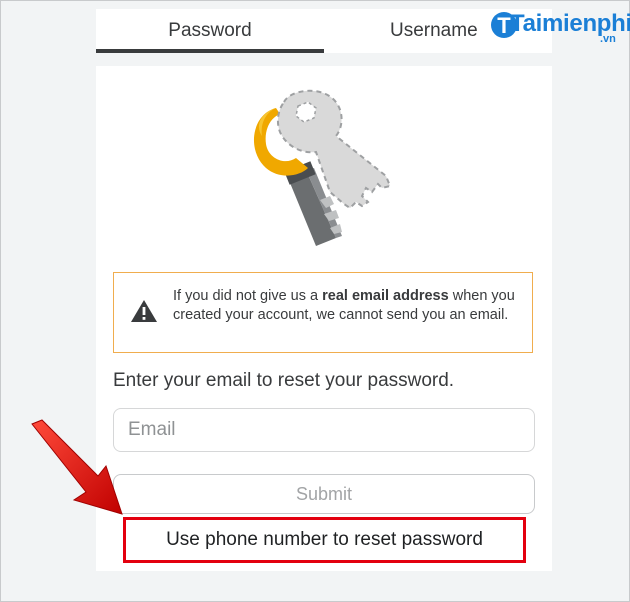 Image resolution: width=630 pixels, height=602 pixels. I want to click on tab-password-label: Password, so click(210, 30).